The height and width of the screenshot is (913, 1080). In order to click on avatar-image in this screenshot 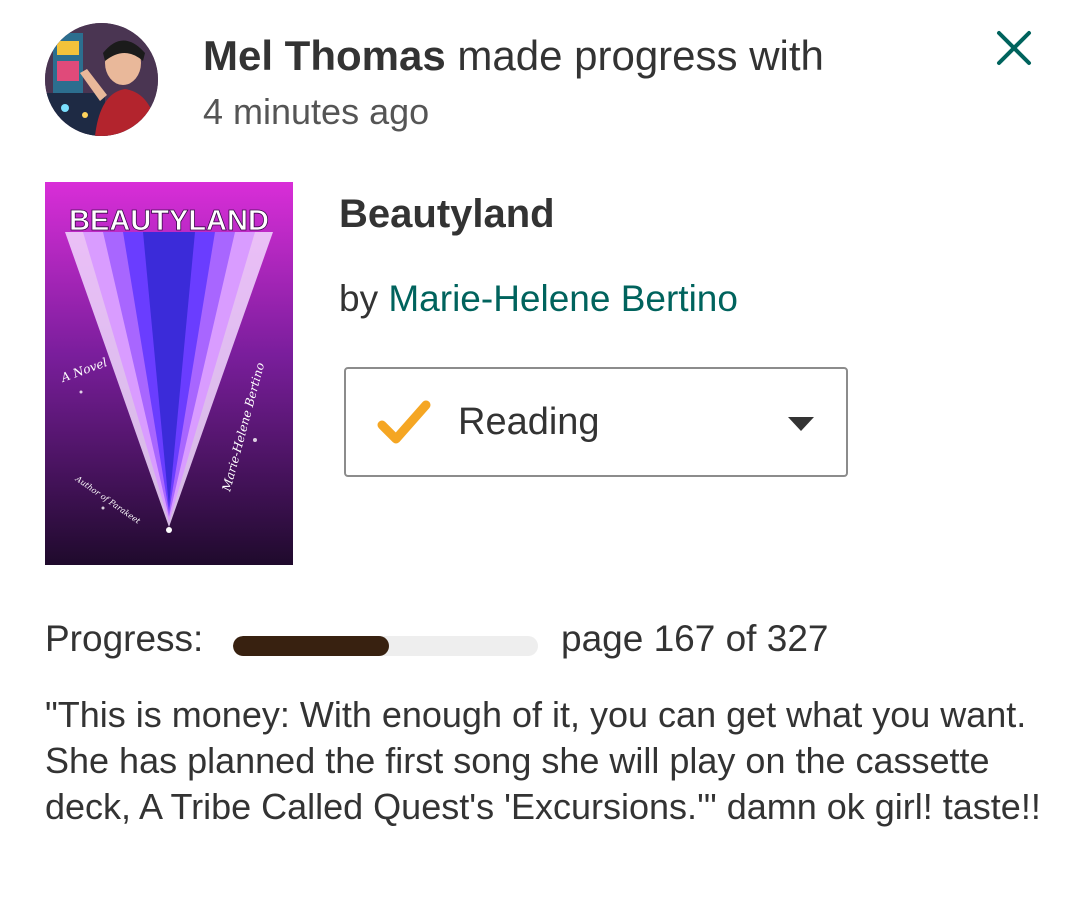, I will do `click(101, 79)`.